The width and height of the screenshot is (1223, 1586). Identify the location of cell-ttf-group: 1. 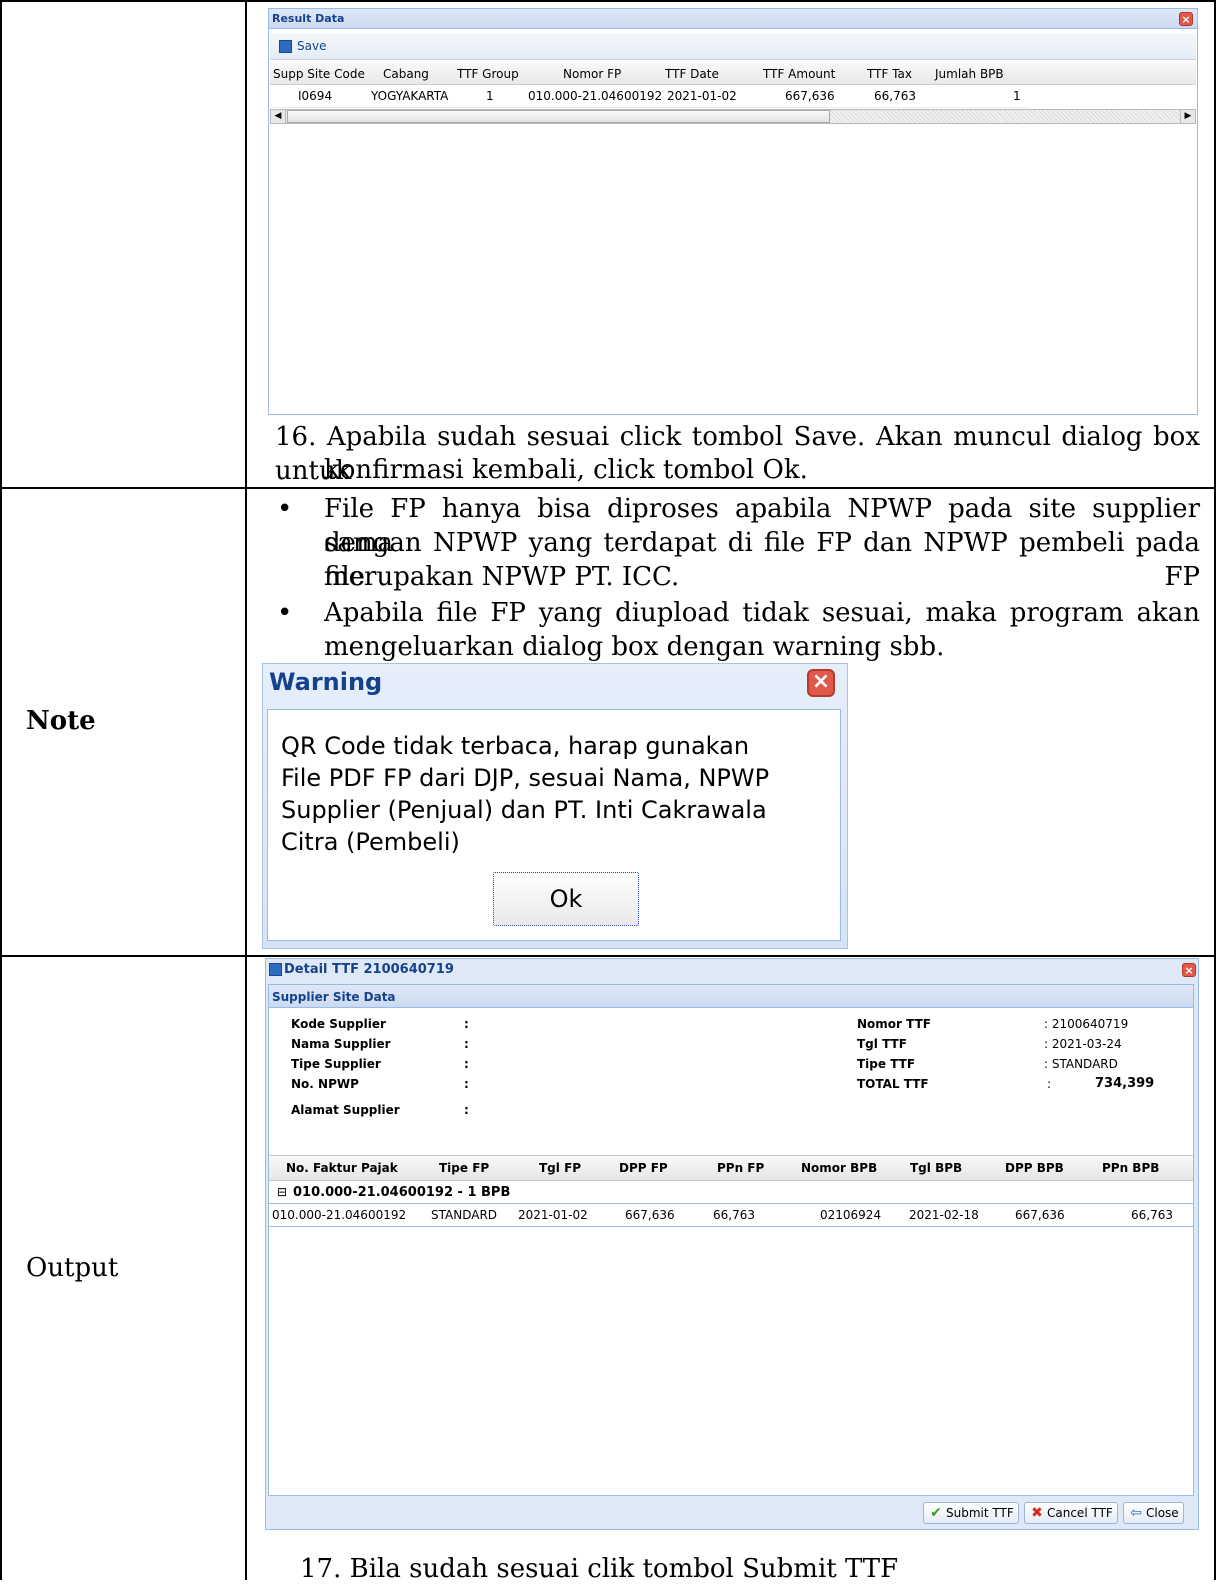
(490, 96).